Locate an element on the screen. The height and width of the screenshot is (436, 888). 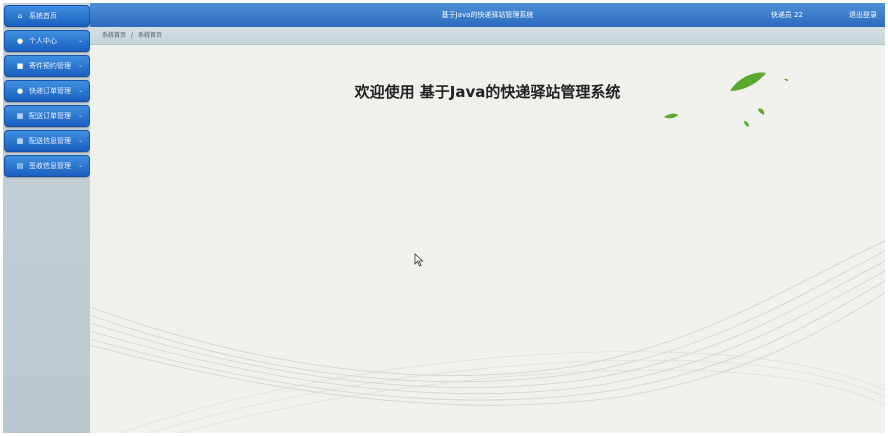
sidebar-item-label: 个人中心 is located at coordinates (43, 41).